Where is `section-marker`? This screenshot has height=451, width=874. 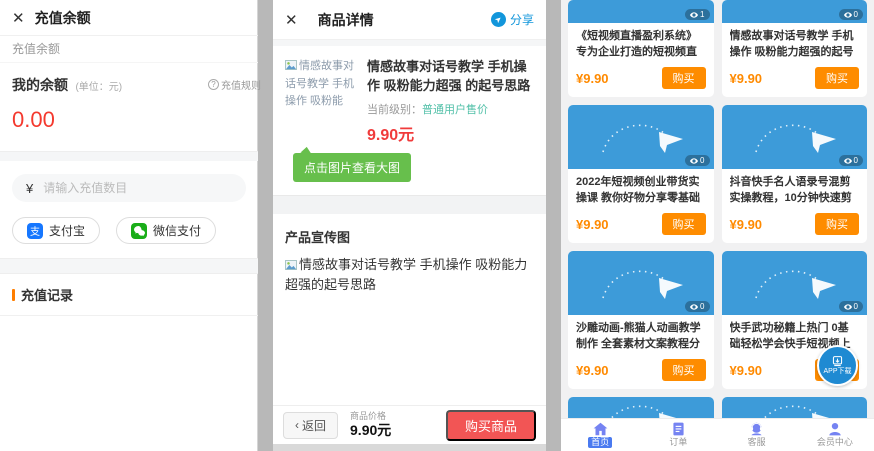 section-marker is located at coordinates (13, 294).